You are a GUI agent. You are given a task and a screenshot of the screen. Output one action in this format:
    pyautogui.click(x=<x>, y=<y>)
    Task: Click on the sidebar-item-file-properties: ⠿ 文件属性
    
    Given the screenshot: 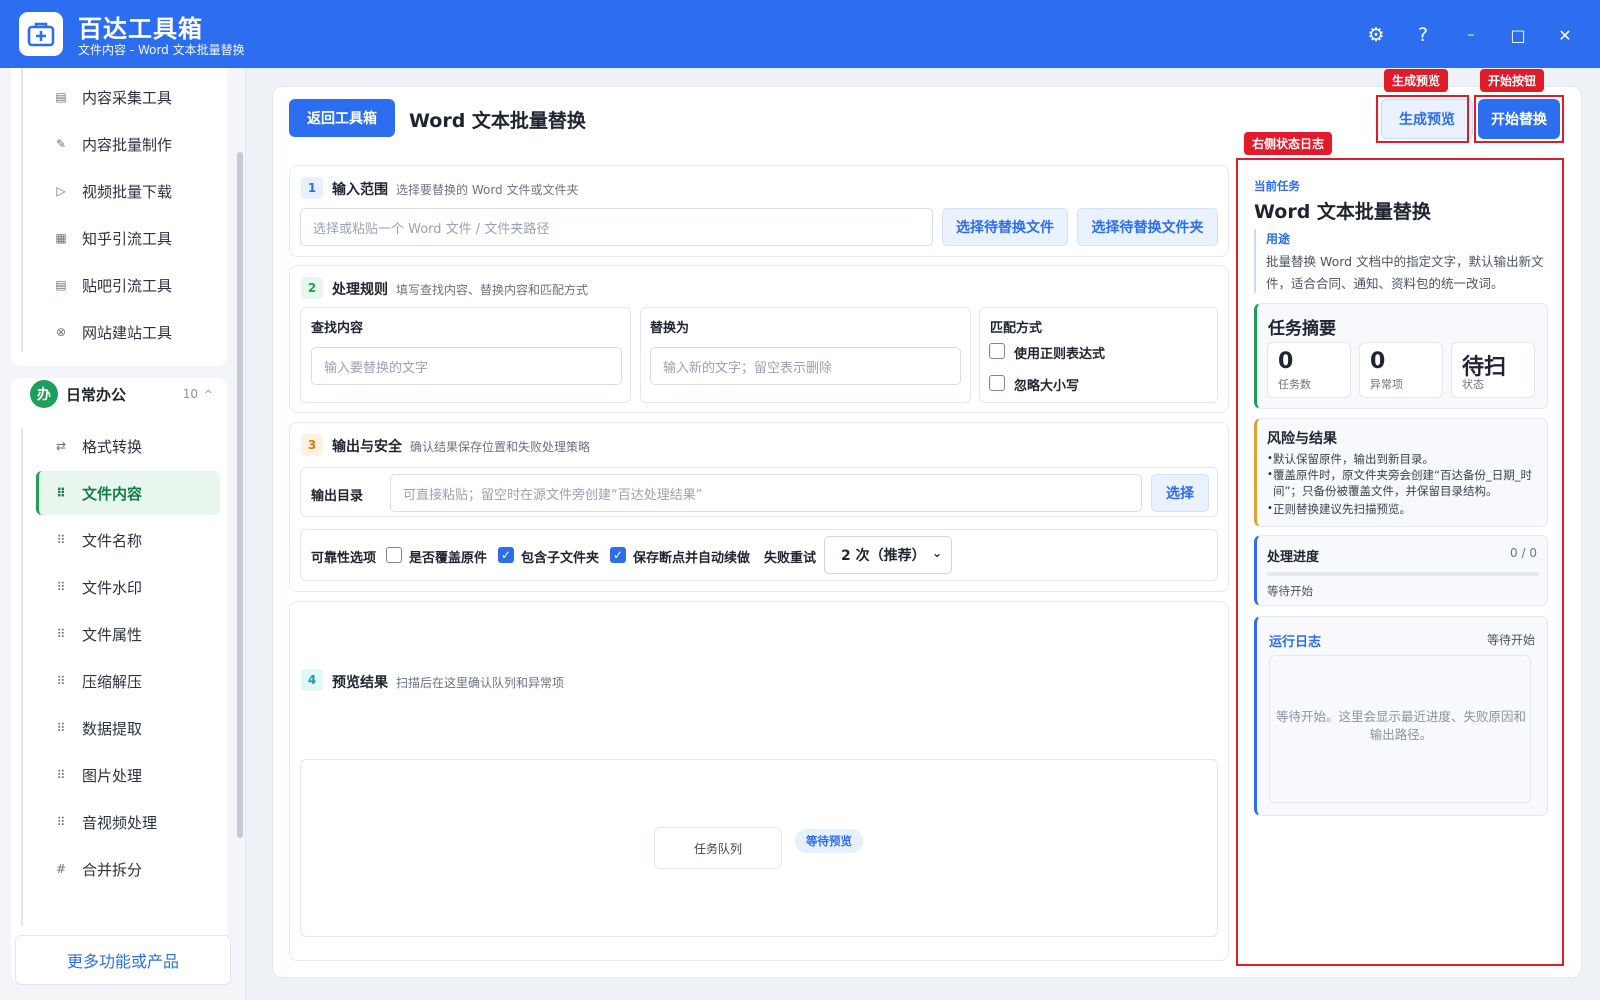 What is the action you would take?
    pyautogui.click(x=128, y=634)
    